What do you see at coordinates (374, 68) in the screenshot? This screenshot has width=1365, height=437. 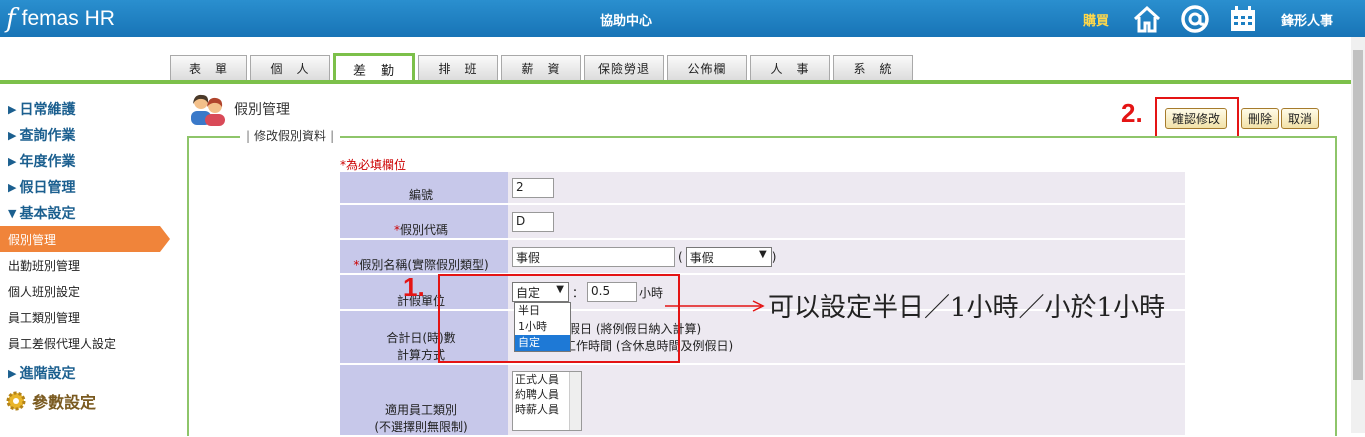 I see `tab-attendance: 差 勤` at bounding box center [374, 68].